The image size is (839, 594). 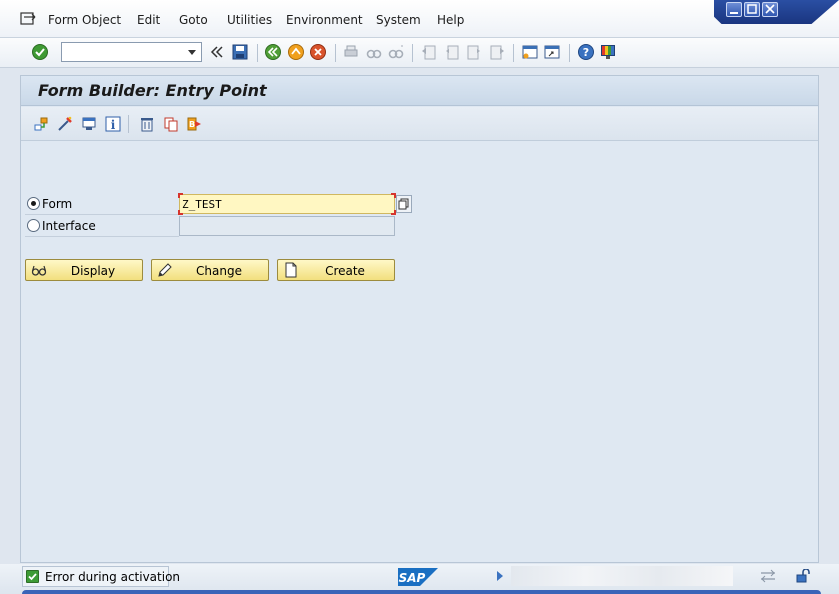 I want to click on close-button, so click(x=770, y=9).